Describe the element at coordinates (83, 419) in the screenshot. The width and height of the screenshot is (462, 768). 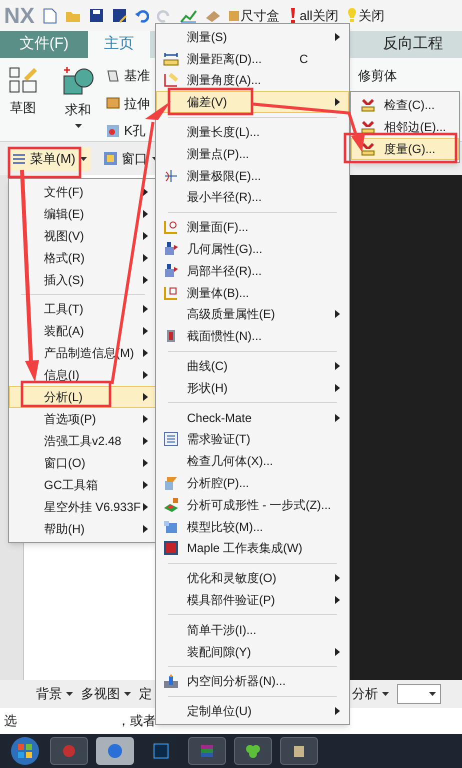
I see `menu-item: 首选项(P)` at that location.